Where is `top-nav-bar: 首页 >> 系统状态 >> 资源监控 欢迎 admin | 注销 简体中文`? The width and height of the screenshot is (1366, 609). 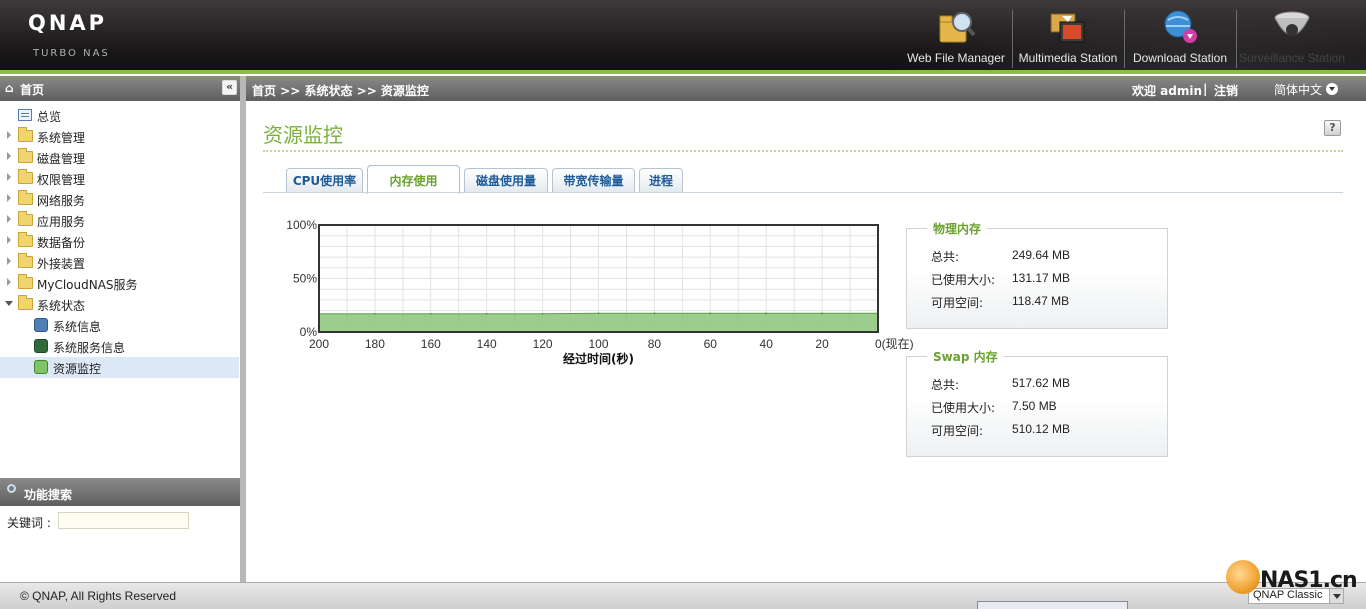
top-nav-bar: 首页 >> 系统状态 >> 资源监控 欢迎 admin | 注销 简体中文 is located at coordinates (806, 88).